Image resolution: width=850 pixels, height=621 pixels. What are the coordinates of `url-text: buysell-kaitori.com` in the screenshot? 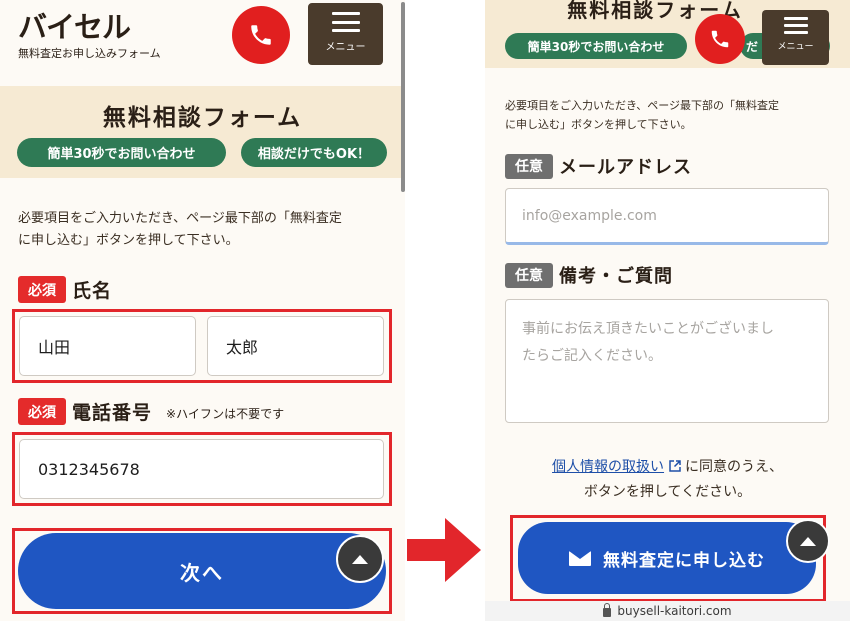 It's located at (674, 611).